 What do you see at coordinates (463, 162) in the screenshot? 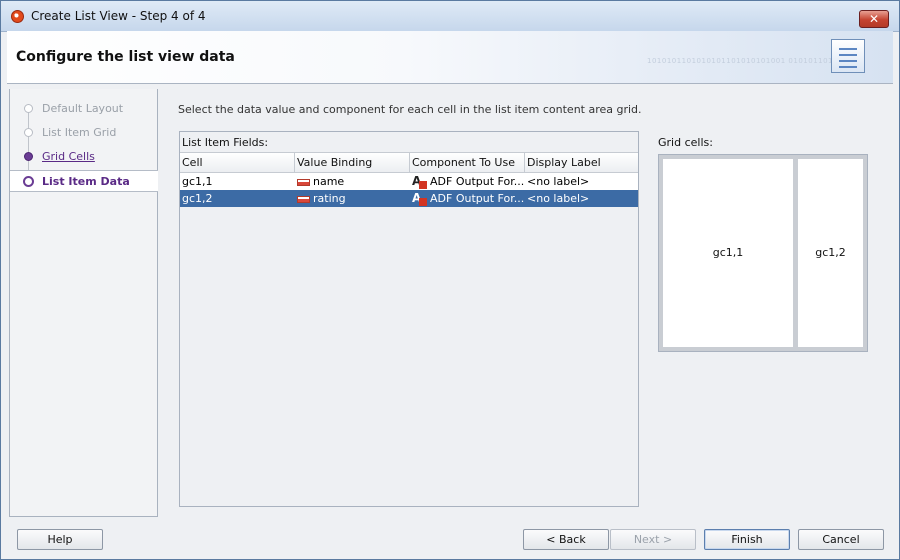
I see `column-header-component: Component To Use` at bounding box center [463, 162].